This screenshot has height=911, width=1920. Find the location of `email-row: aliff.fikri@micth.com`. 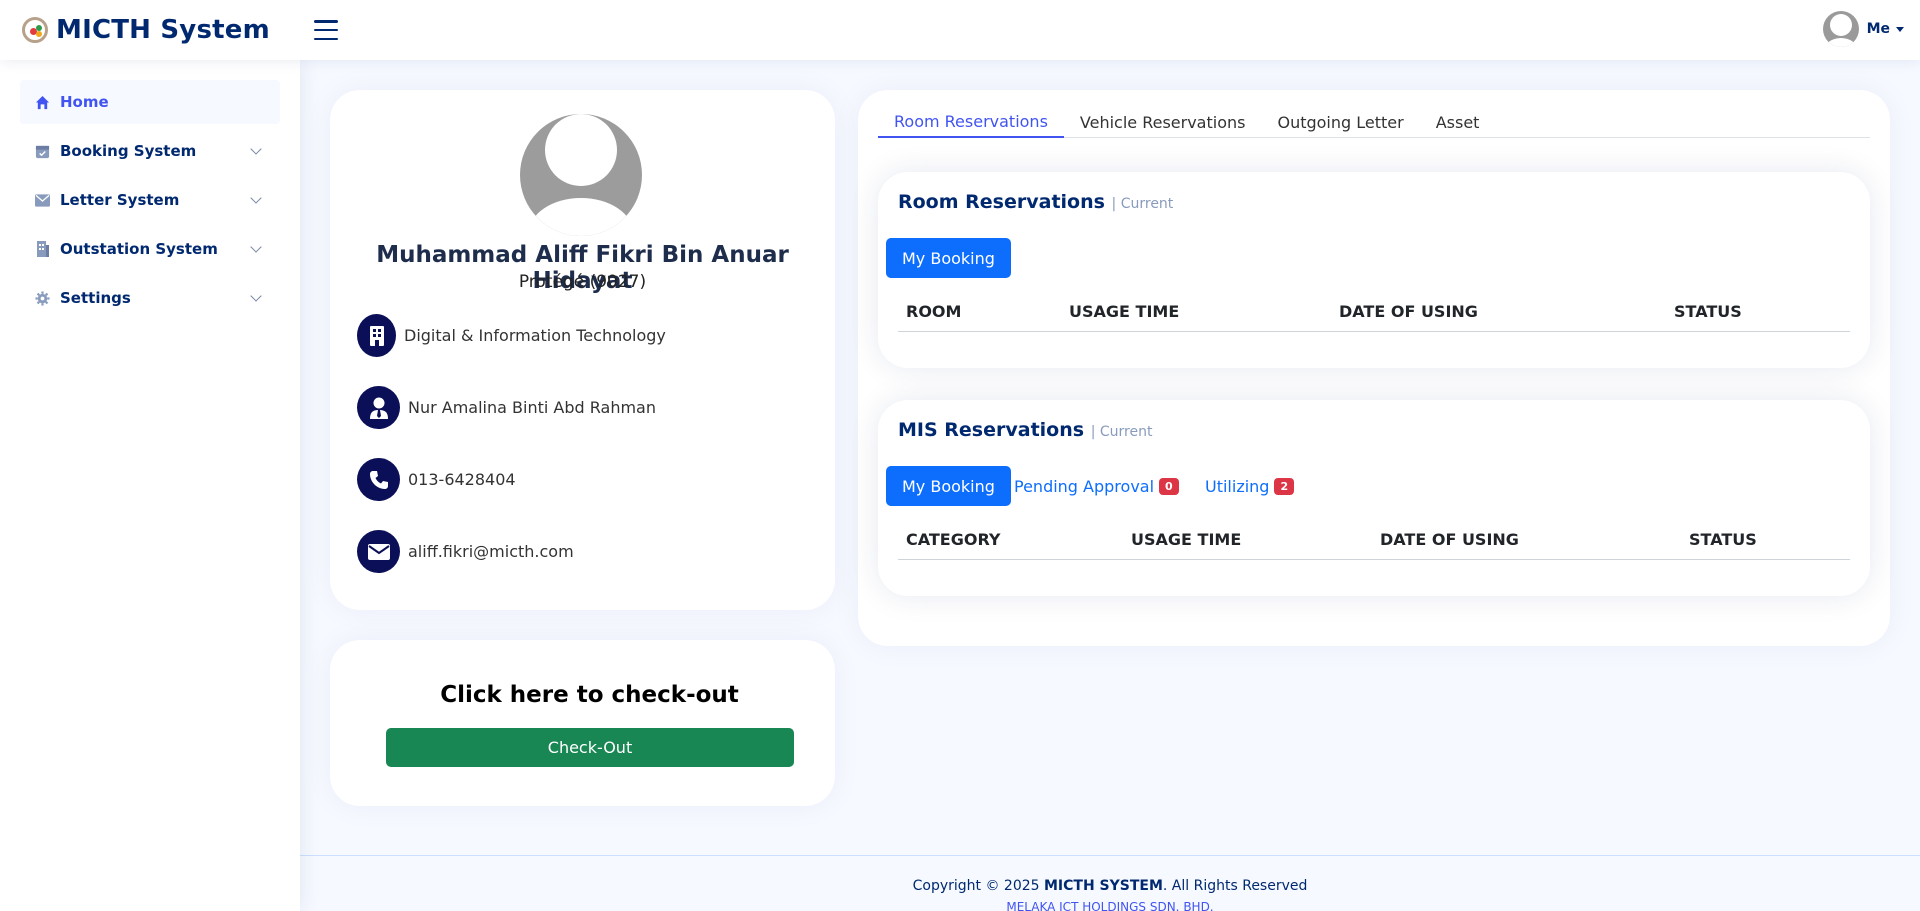

email-row: aliff.fikri@micth.com is located at coordinates (465, 551).